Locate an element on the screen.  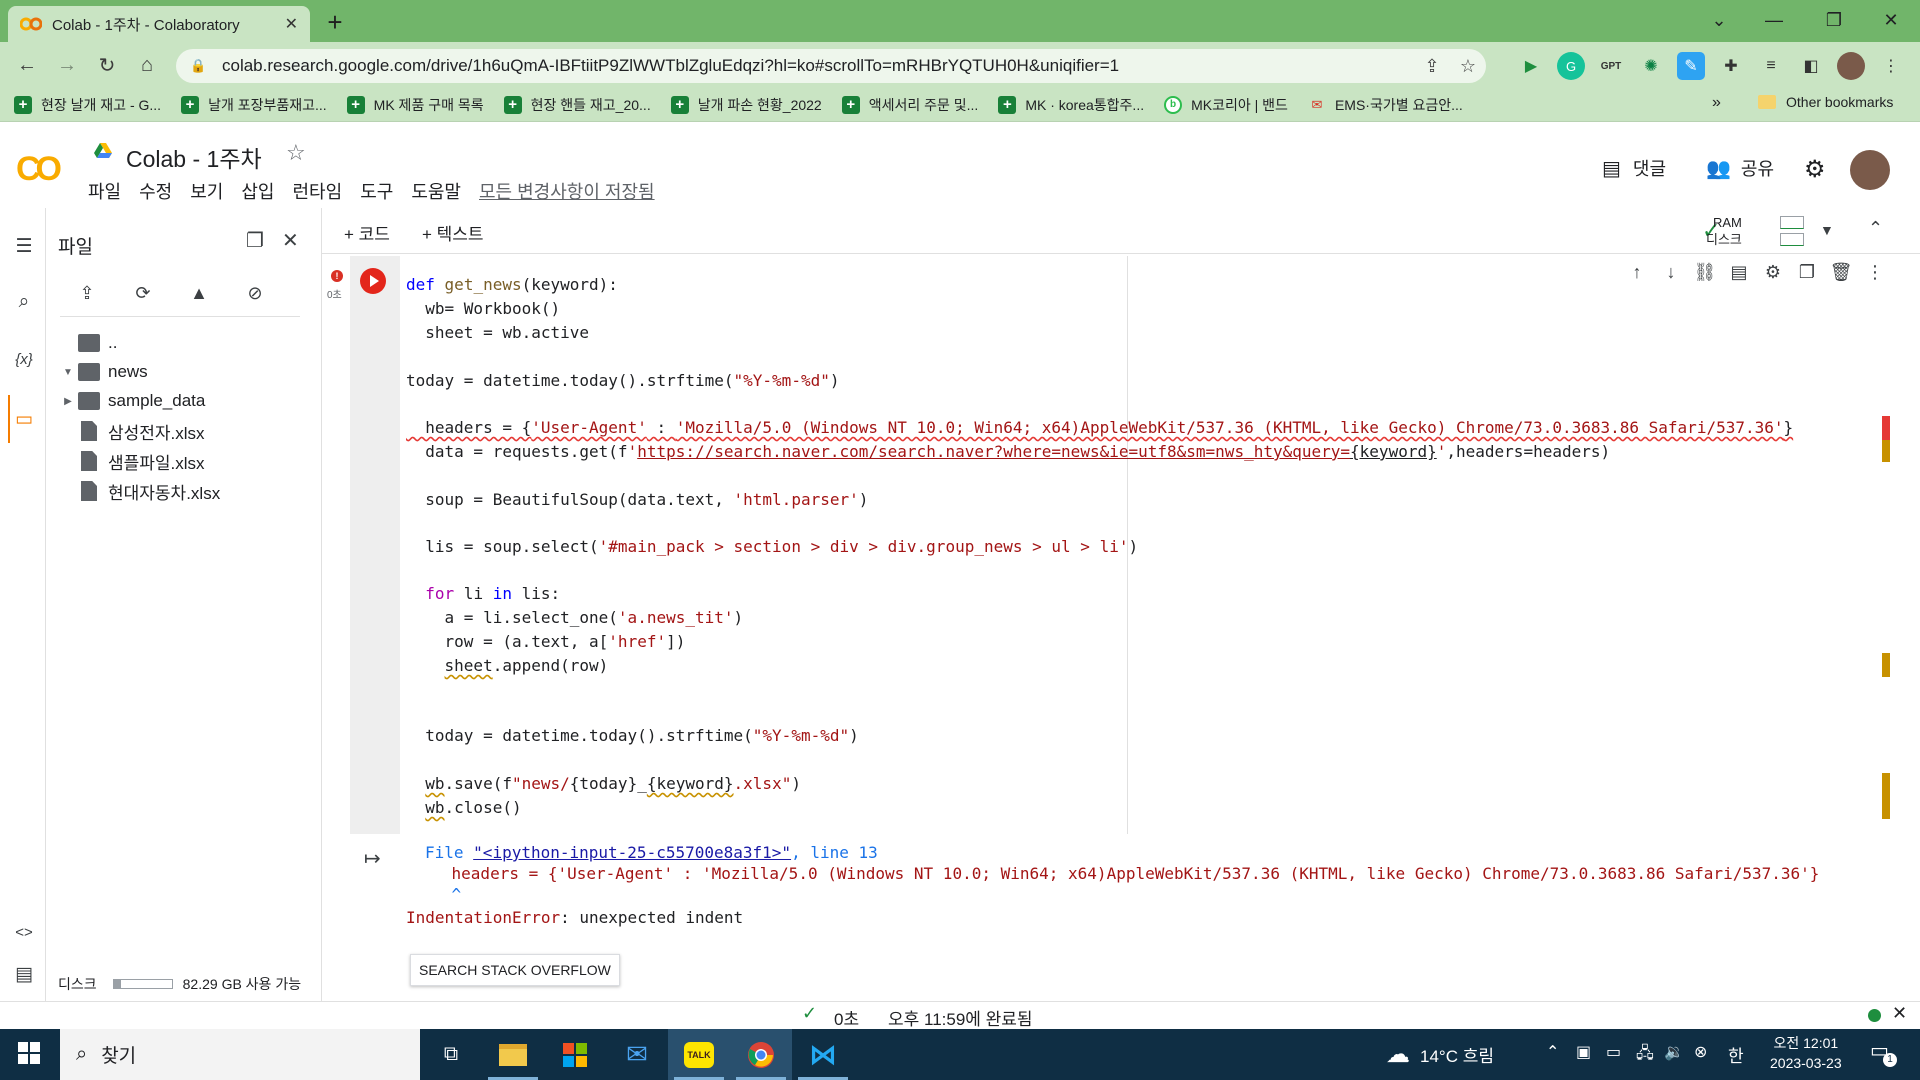
add-text-button: + 텍스트 is located at coordinates (453, 232).